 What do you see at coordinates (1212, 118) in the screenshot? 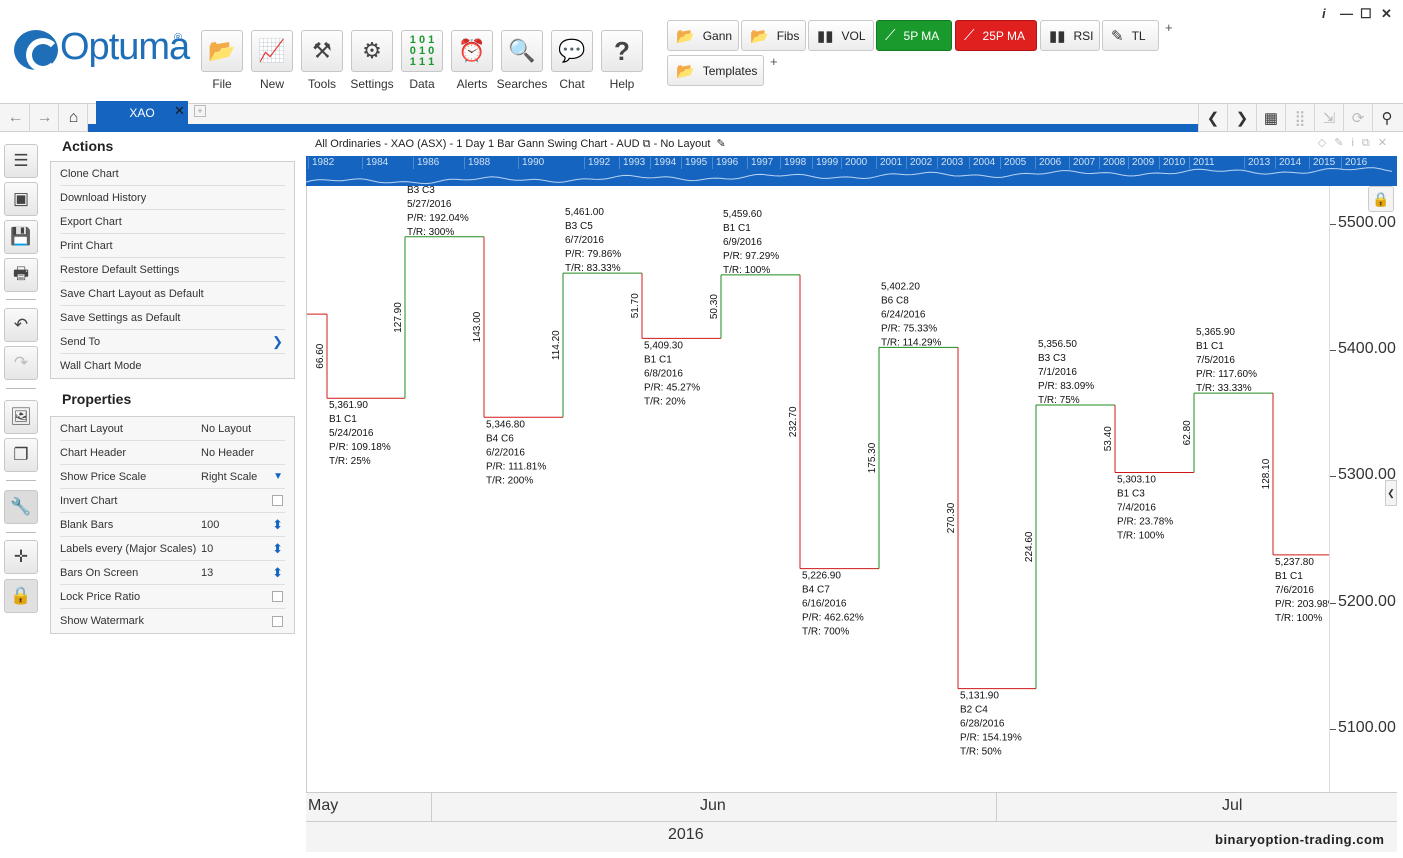
I see `scroll-left-icon: ❮` at bounding box center [1212, 118].